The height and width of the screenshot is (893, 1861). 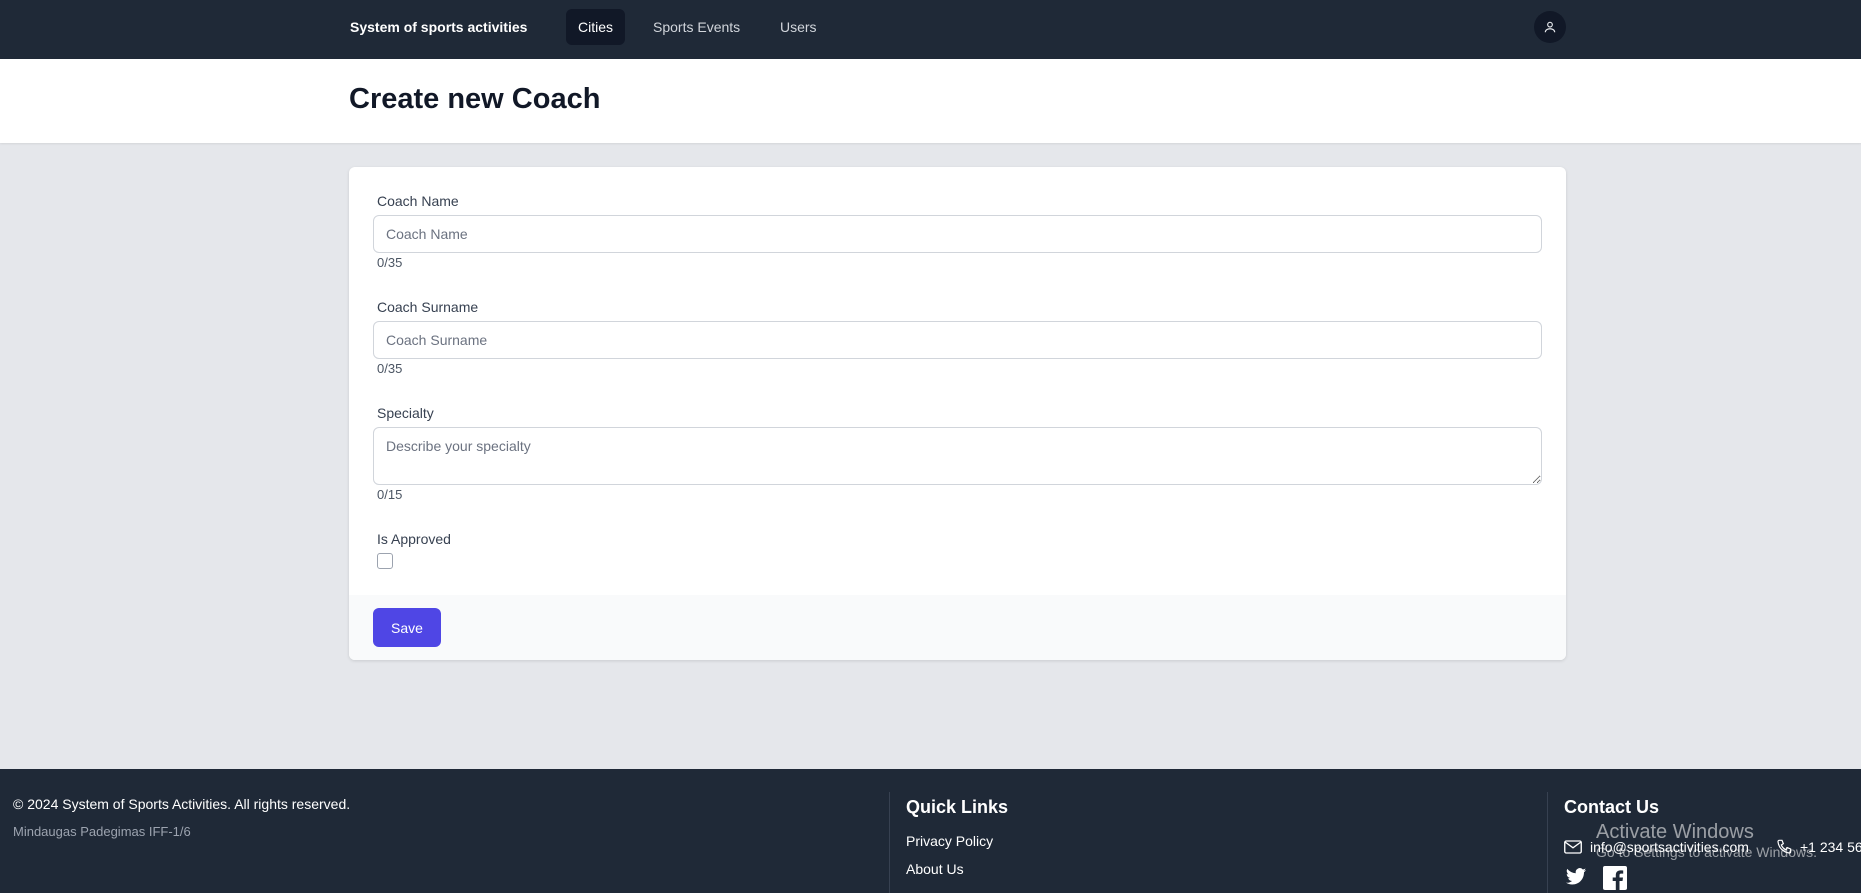 I want to click on about-us-link: About Us, so click(x=935, y=869).